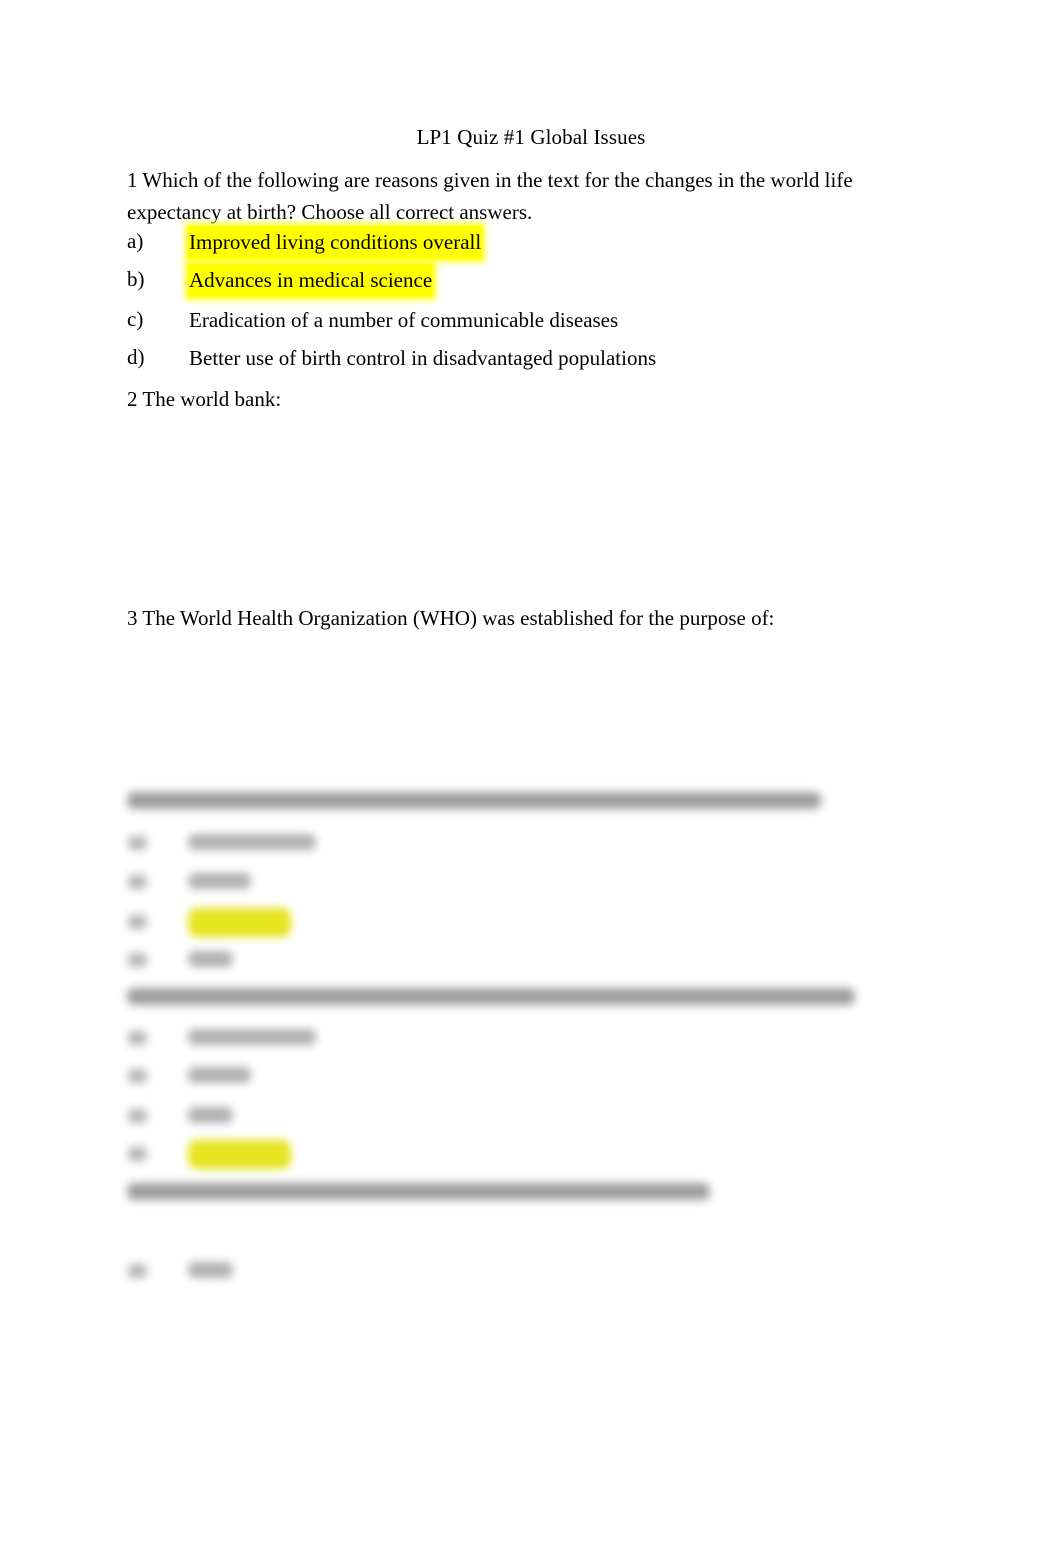 This screenshot has height=1561, width=1062. I want to click on question-4-option-d-redacted, so click(210, 959).